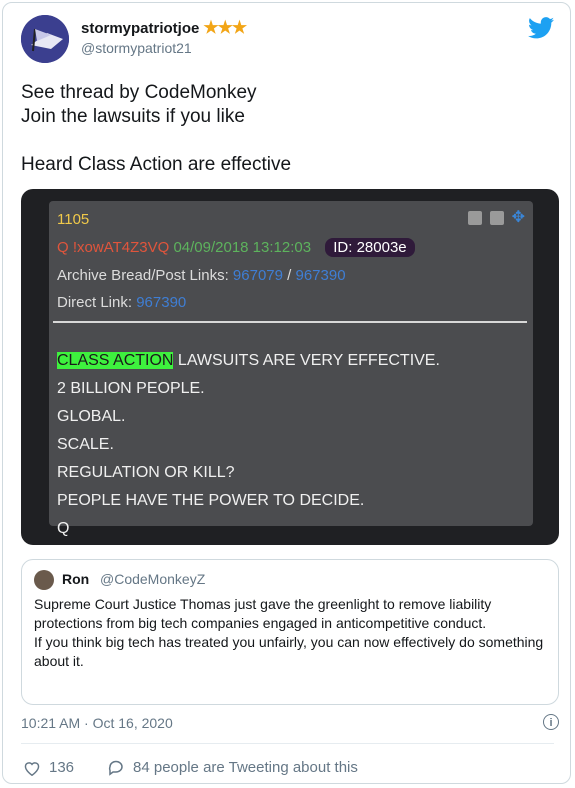 The width and height of the screenshot is (575, 788). What do you see at coordinates (115, 360) in the screenshot?
I see `highlighted-phrase: CLASS ACTION` at bounding box center [115, 360].